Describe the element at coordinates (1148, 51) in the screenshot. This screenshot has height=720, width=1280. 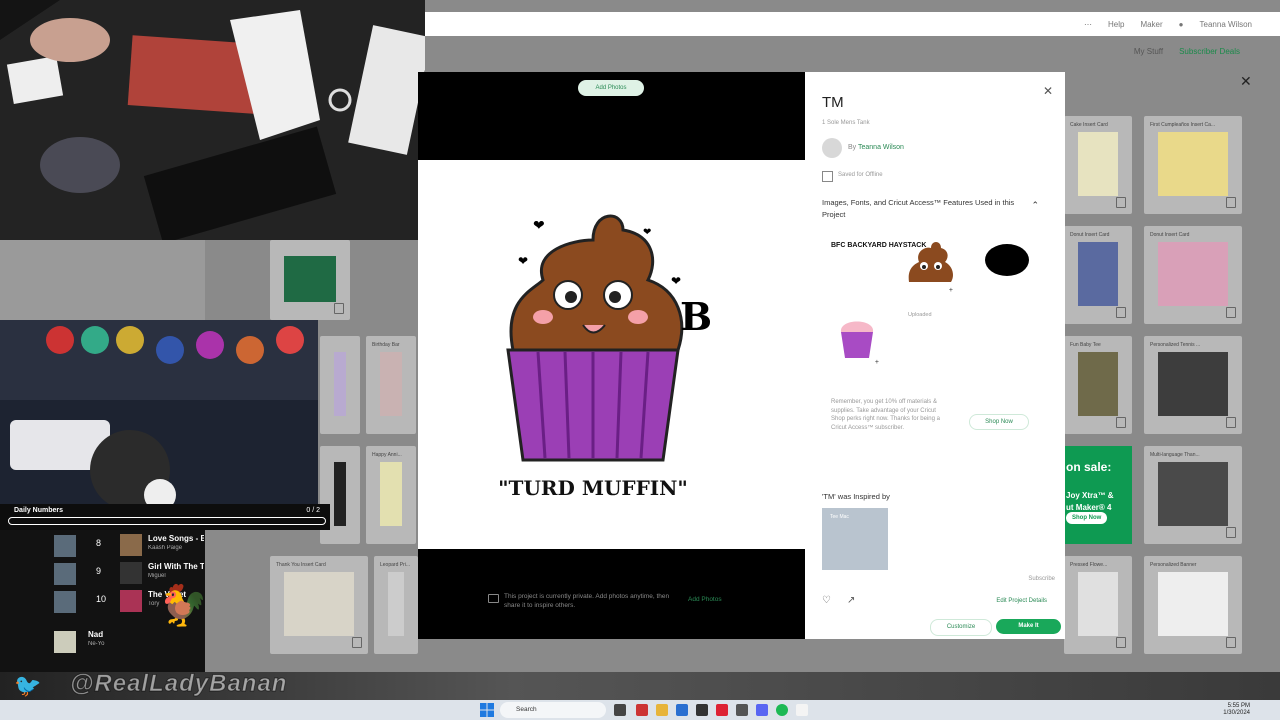
I see `my-stuff-link: My Stuff` at that location.